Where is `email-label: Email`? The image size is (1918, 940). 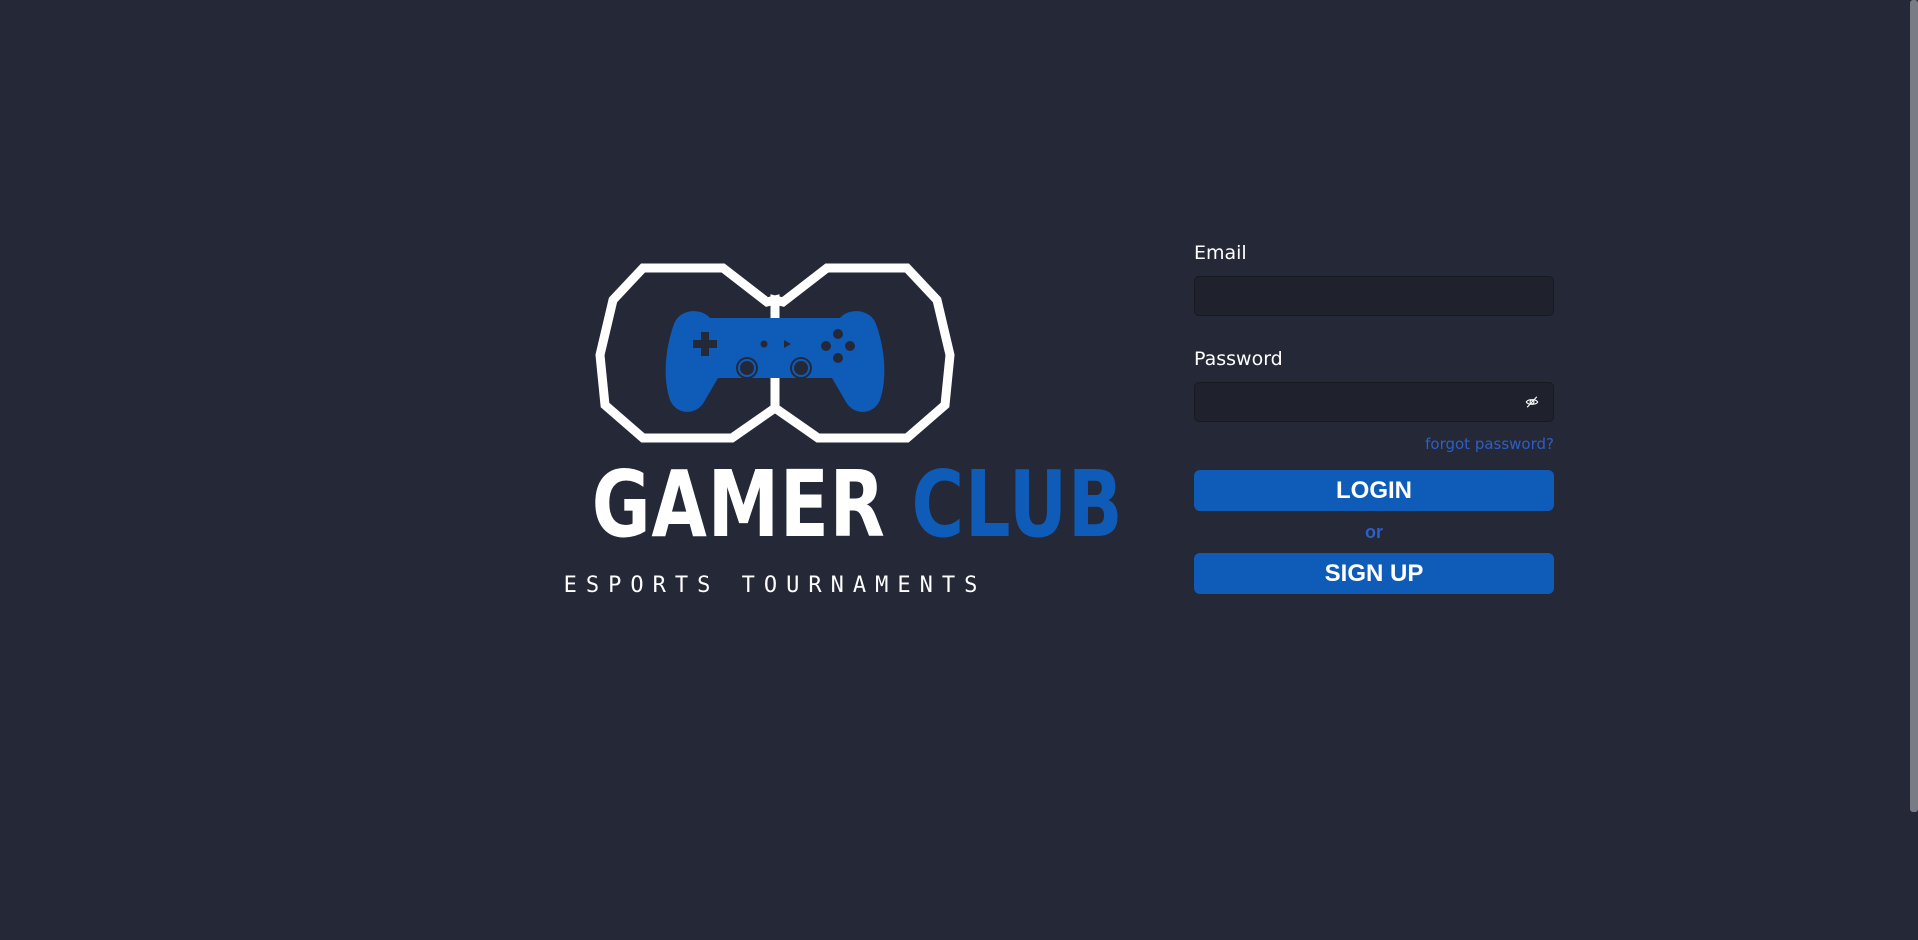
email-label: Email is located at coordinates (1220, 253).